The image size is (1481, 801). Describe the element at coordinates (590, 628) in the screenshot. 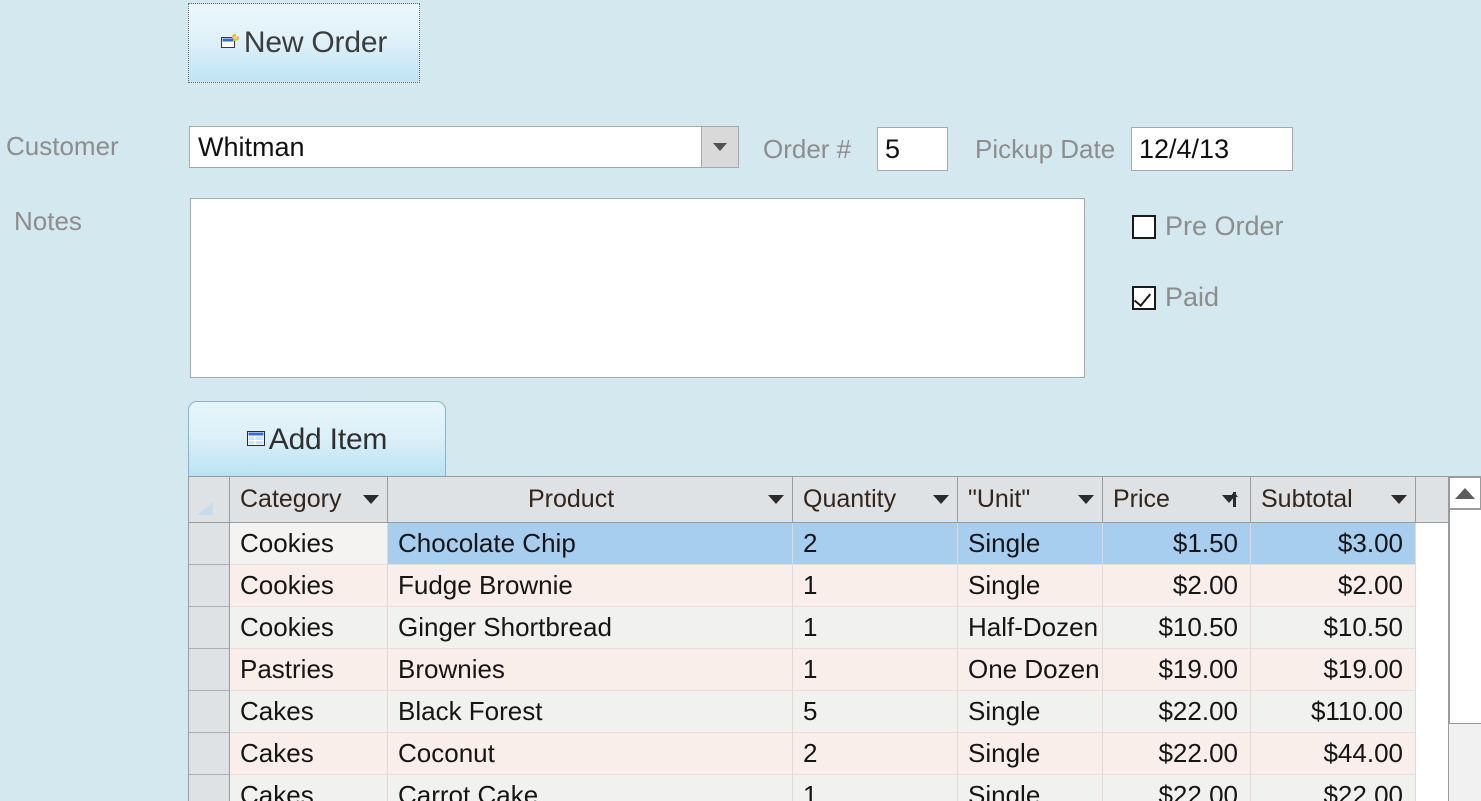

I see `cell-product: Ginger Shortbread` at that location.